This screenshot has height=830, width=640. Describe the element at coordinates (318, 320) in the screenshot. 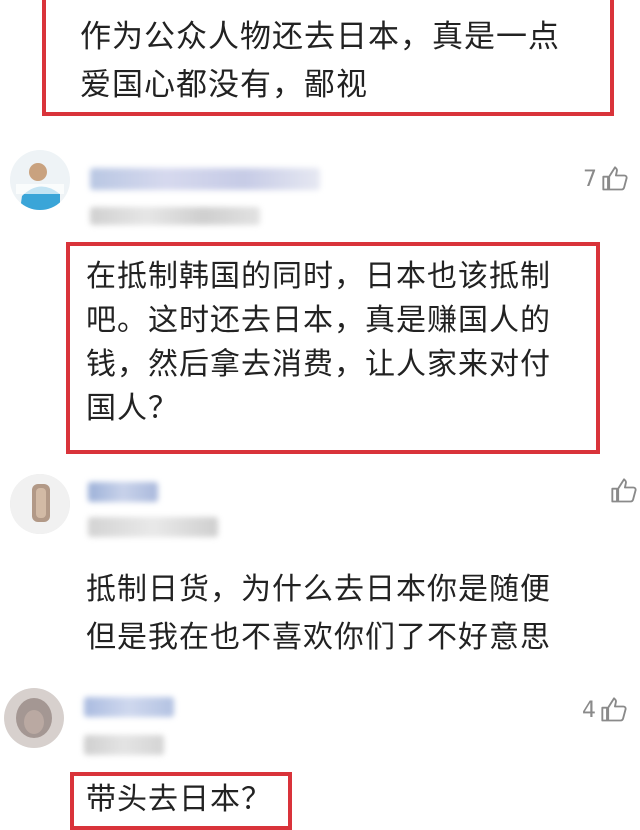

I see `comment-line: 吧。这时还去日本，真是赚国人的` at that location.